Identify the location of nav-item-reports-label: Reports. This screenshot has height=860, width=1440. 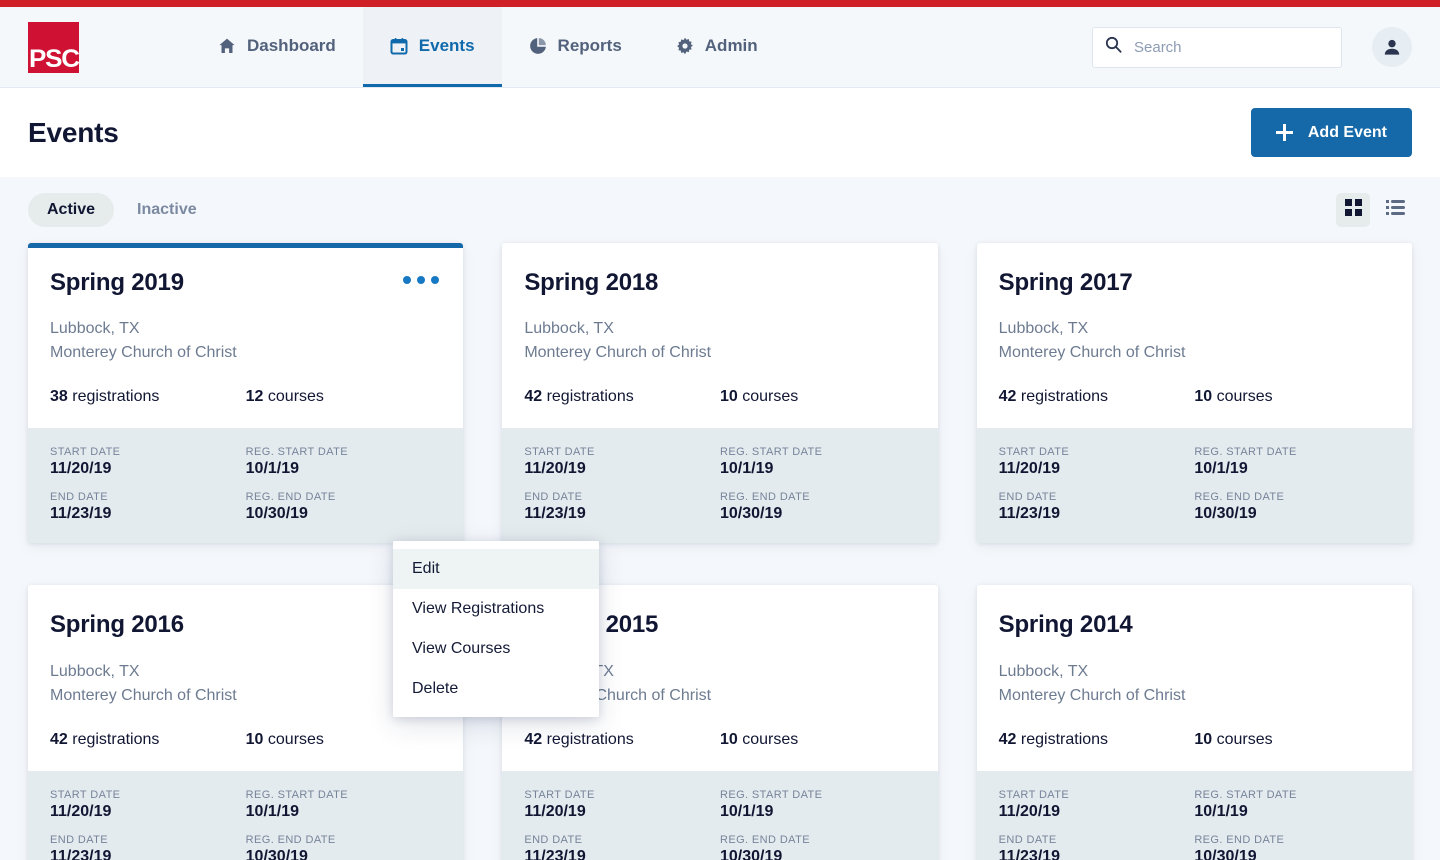
(589, 45).